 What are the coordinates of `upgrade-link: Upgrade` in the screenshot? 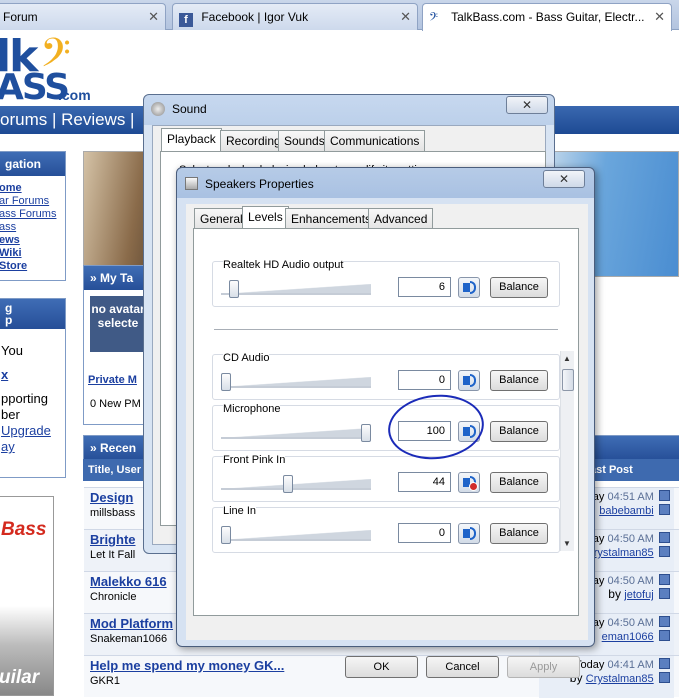 It's located at (32, 431).